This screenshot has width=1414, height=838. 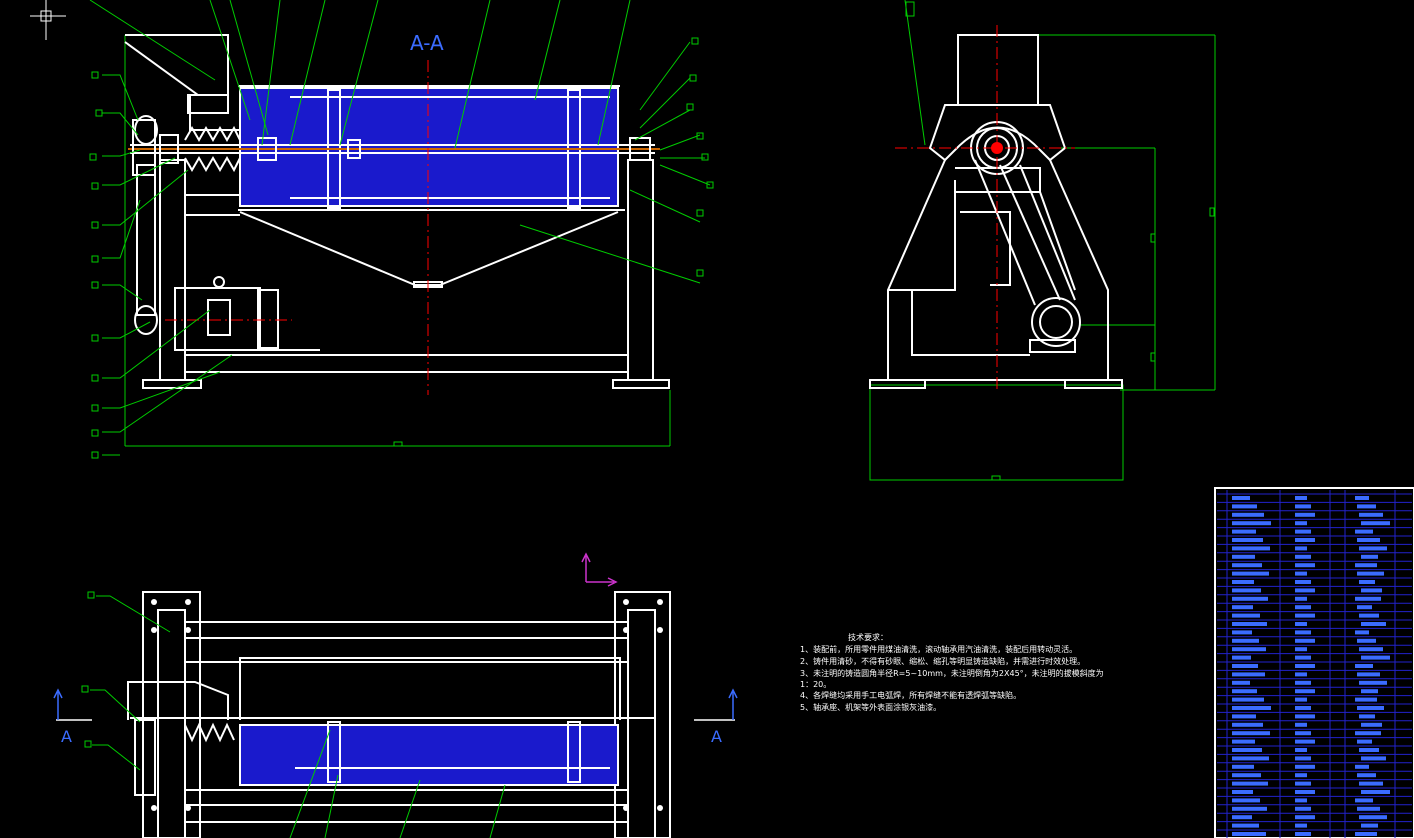 What do you see at coordinates (247, 313) in the screenshot?
I see `motor` at bounding box center [247, 313].